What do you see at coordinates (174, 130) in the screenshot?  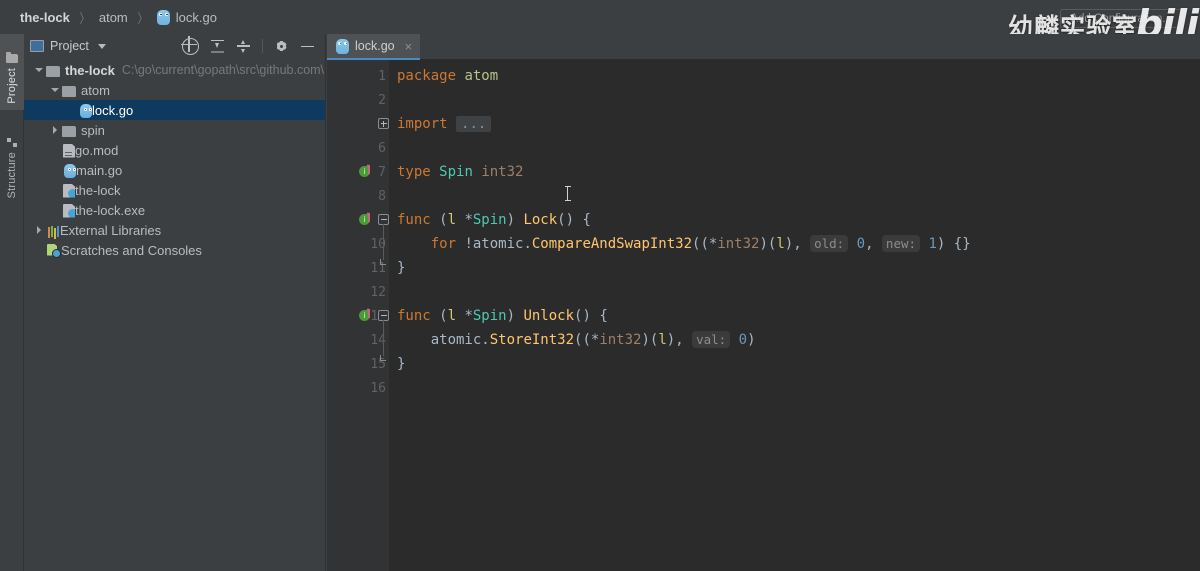 I see `tree-row: spin` at bounding box center [174, 130].